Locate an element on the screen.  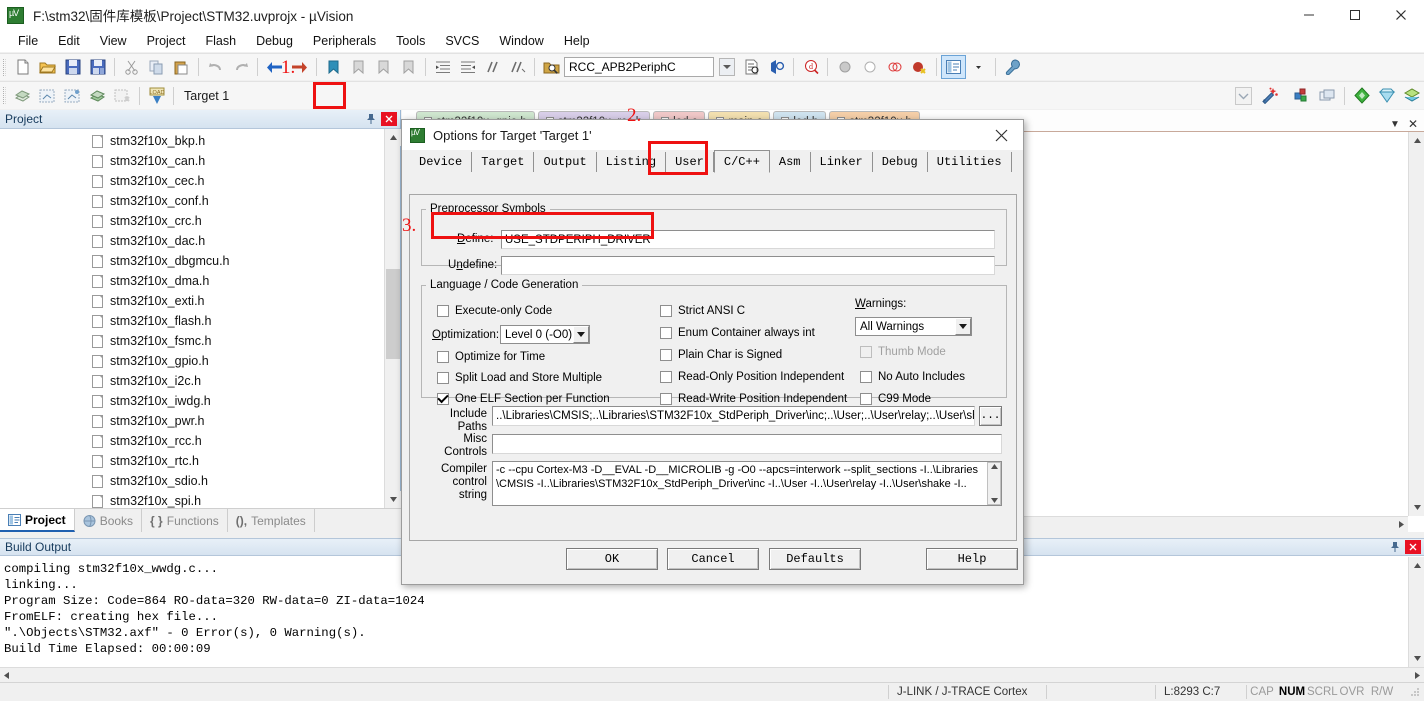
dialog-close-button is located at coordinates (1001, 135).